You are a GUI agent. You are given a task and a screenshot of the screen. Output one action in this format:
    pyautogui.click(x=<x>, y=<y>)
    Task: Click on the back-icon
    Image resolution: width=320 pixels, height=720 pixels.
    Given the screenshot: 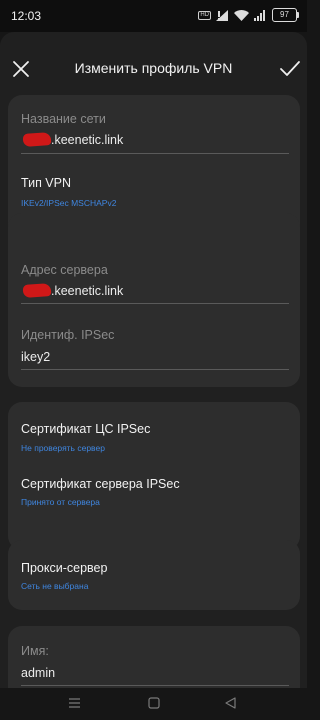 What is the action you would take?
    pyautogui.click(x=230, y=703)
    